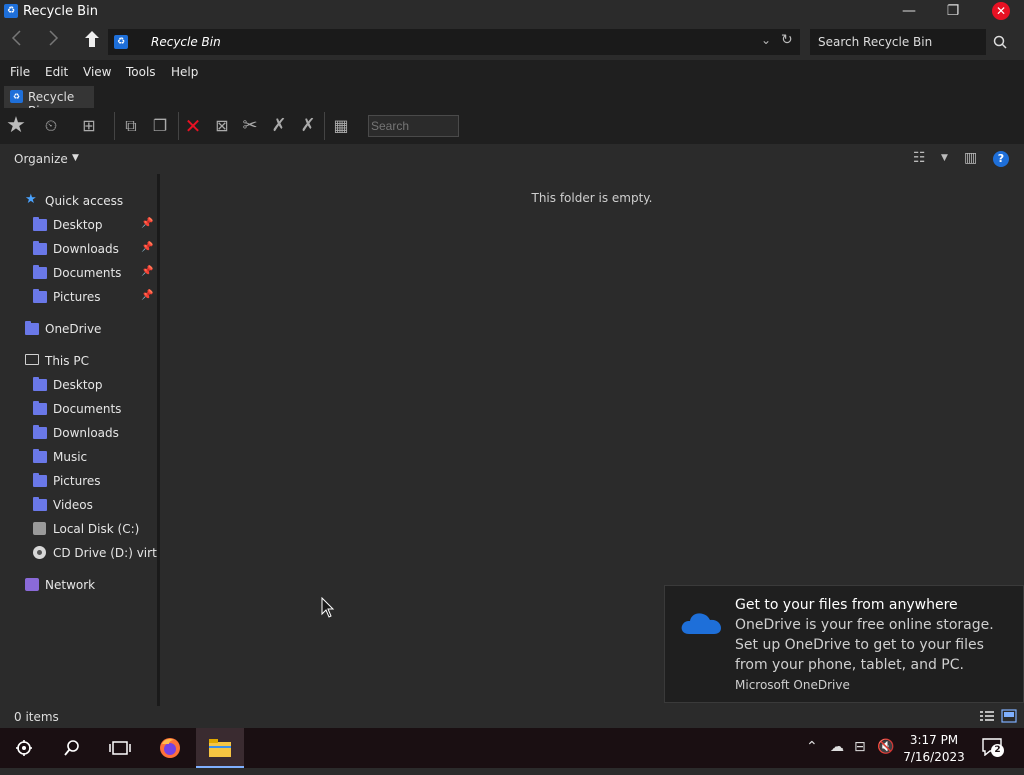  What do you see at coordinates (308, 126) in the screenshot?
I see `redo-icon: ✗` at bounding box center [308, 126].